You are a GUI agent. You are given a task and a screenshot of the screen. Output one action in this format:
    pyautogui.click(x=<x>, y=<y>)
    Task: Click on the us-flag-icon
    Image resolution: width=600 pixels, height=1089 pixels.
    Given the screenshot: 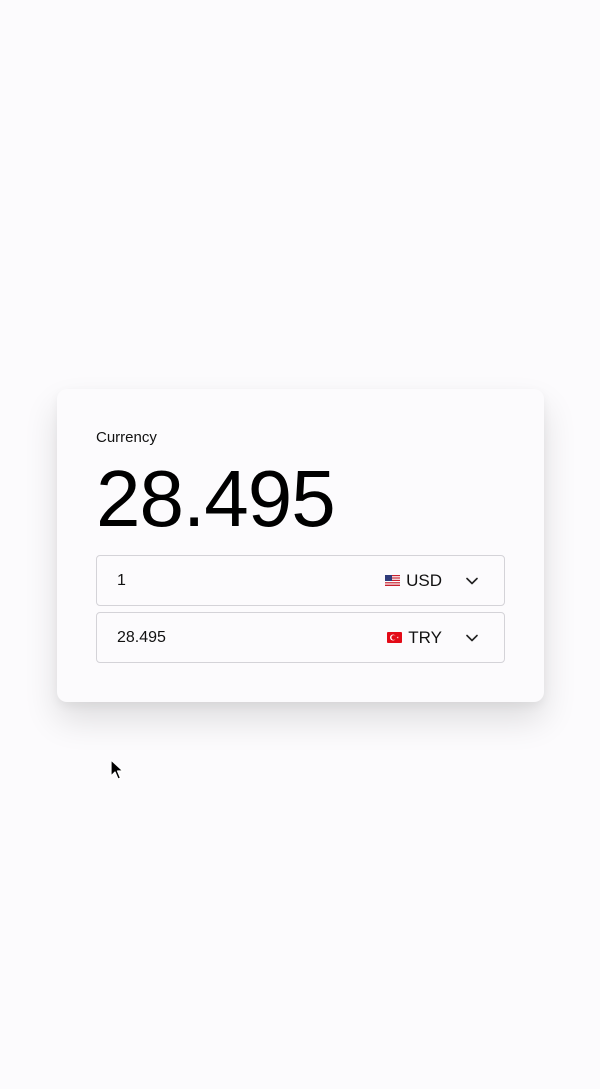 What is the action you would take?
    pyautogui.click(x=393, y=580)
    